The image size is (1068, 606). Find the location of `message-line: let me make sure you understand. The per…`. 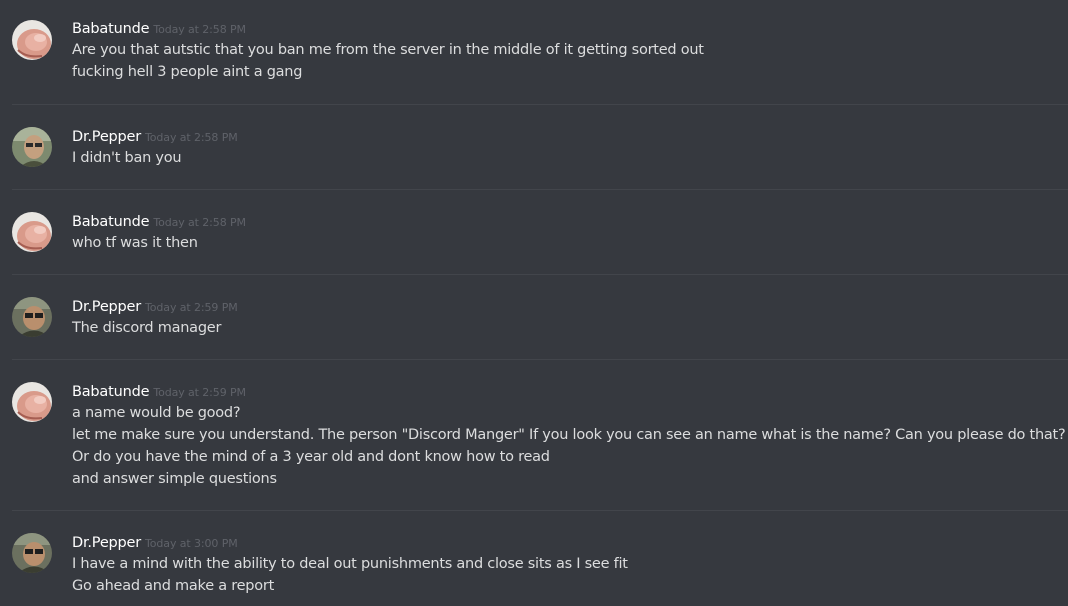

message-line: let me make sure you understand. The per… is located at coordinates (569, 435).